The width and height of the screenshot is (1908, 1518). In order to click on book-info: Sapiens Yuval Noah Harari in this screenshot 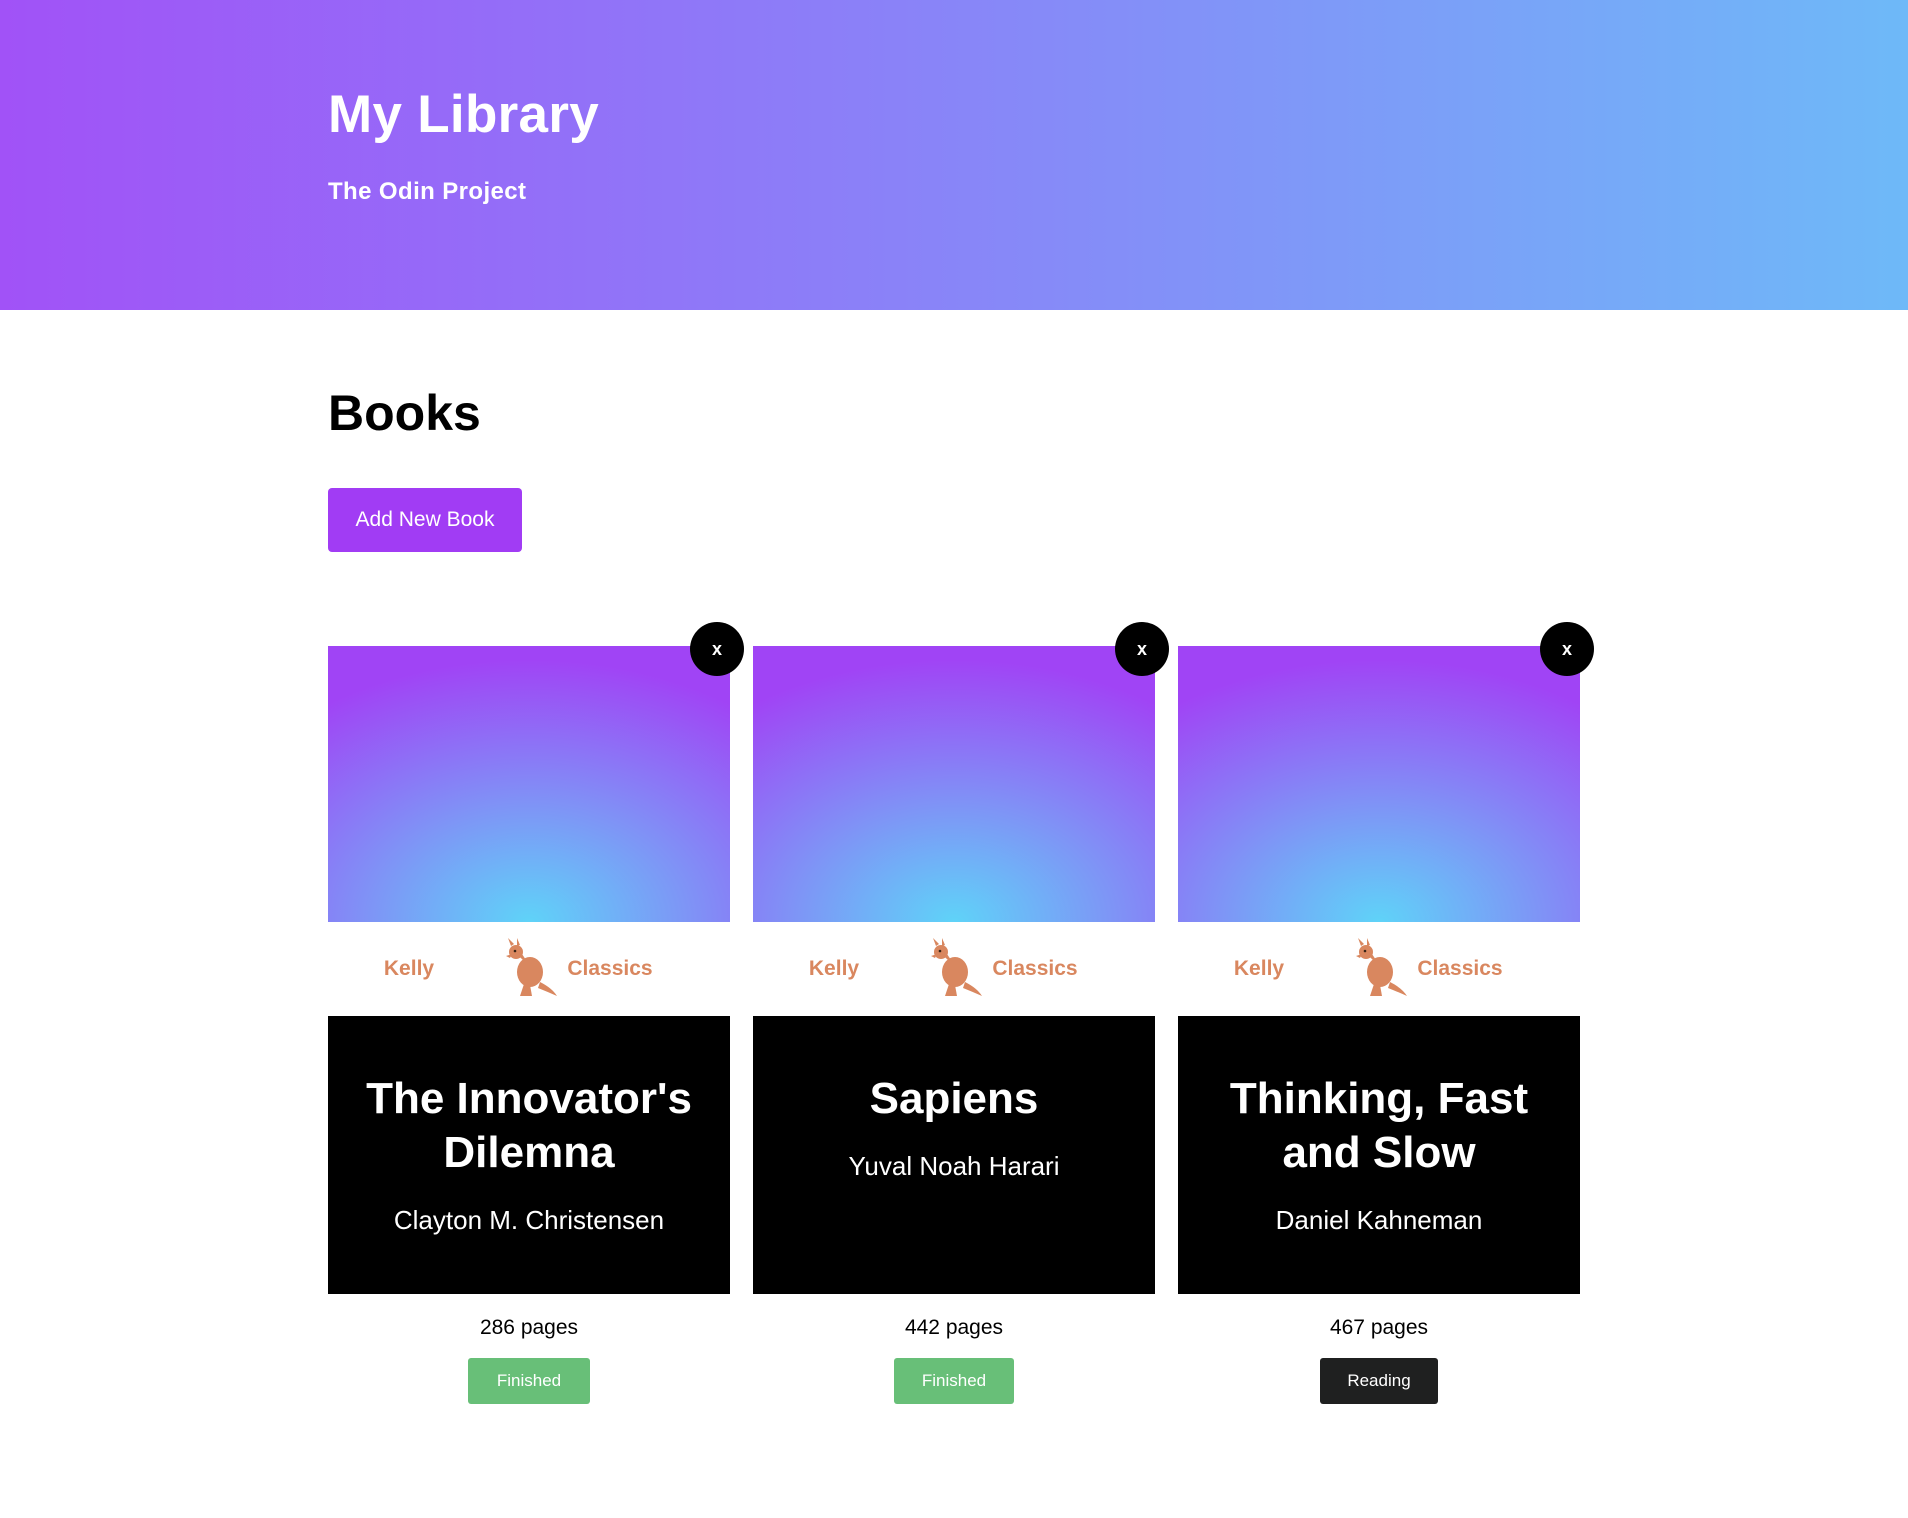, I will do `click(954, 1155)`.